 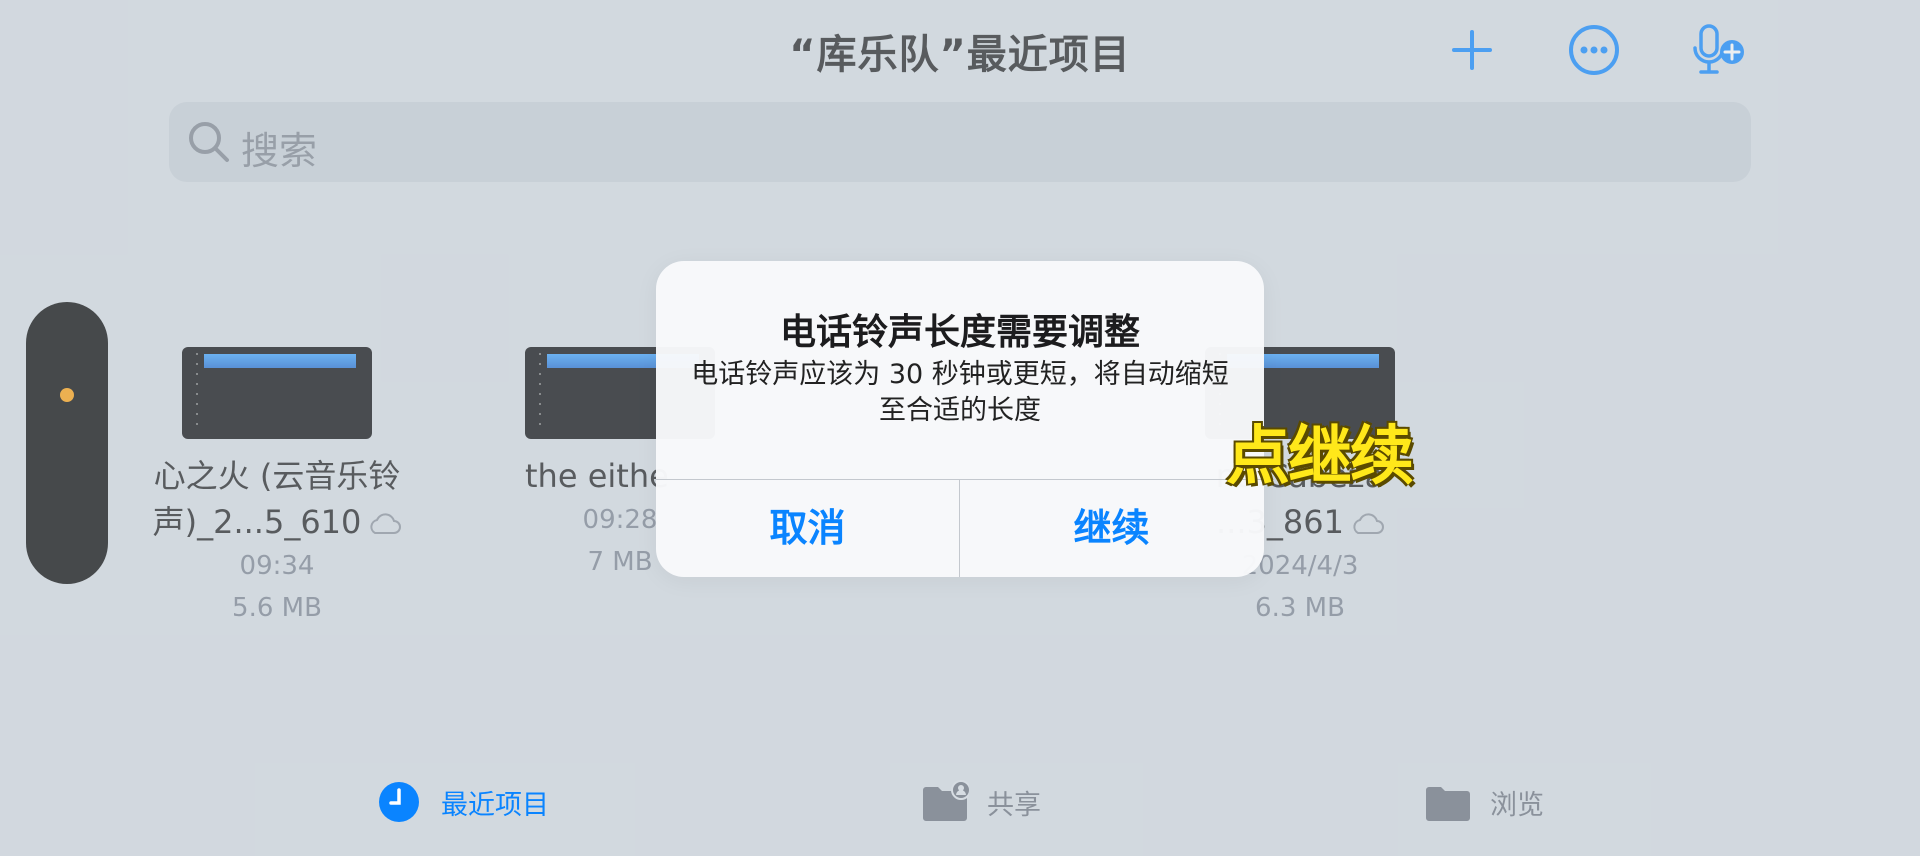 What do you see at coordinates (1517, 805) in the screenshot?
I see `tab-label: 浏览` at bounding box center [1517, 805].